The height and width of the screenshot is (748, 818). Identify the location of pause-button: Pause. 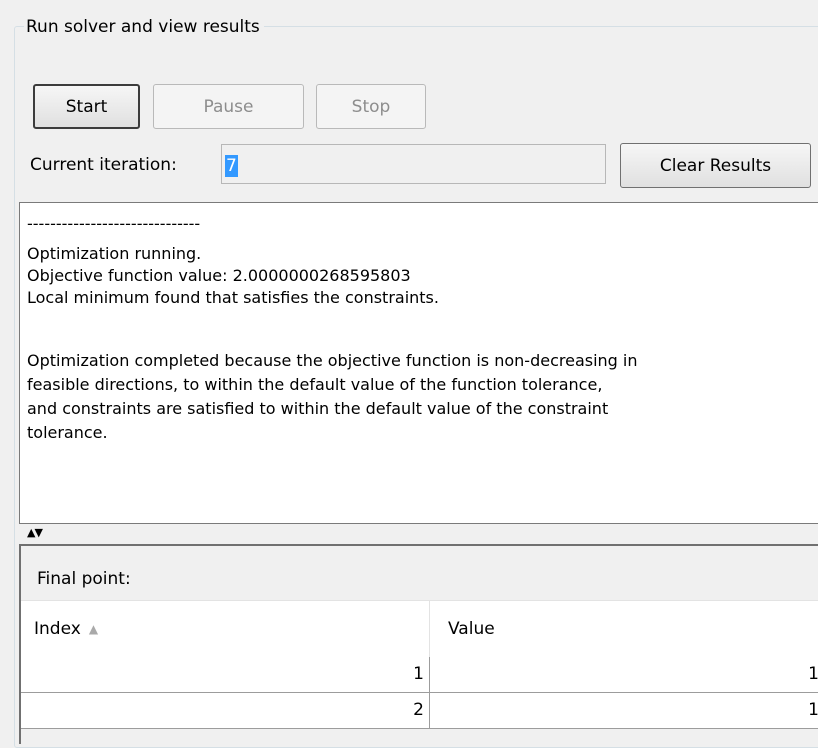
(228, 106).